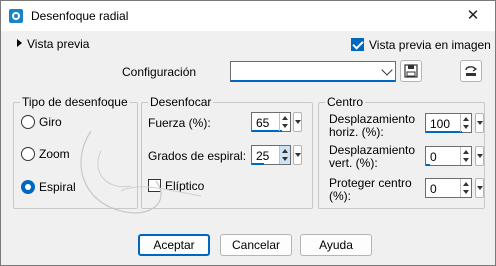 This screenshot has width=496, height=266. Describe the element at coordinates (28, 154) in the screenshot. I see `radio-zoom` at that location.